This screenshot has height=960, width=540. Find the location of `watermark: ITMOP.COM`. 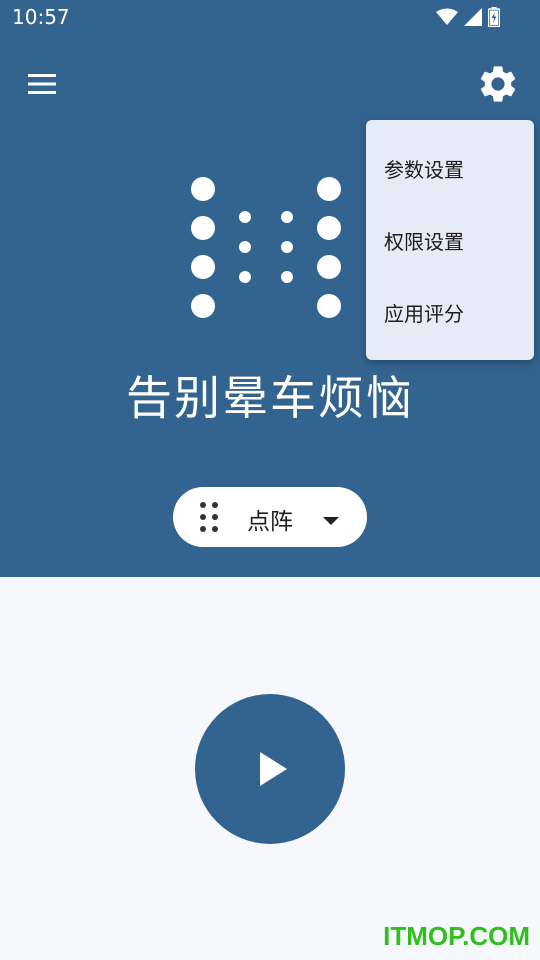

watermark: ITMOP.COM is located at coordinates (456, 936).